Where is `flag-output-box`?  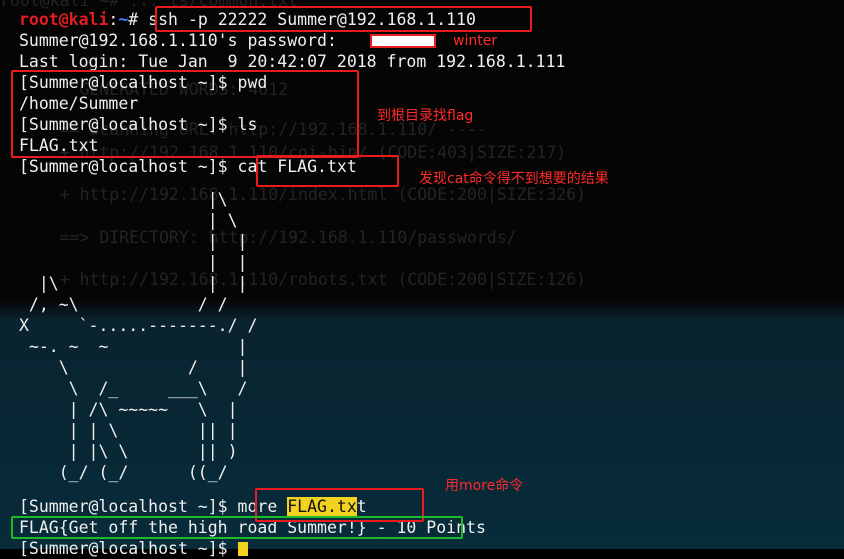 flag-output-box is located at coordinates (237, 527).